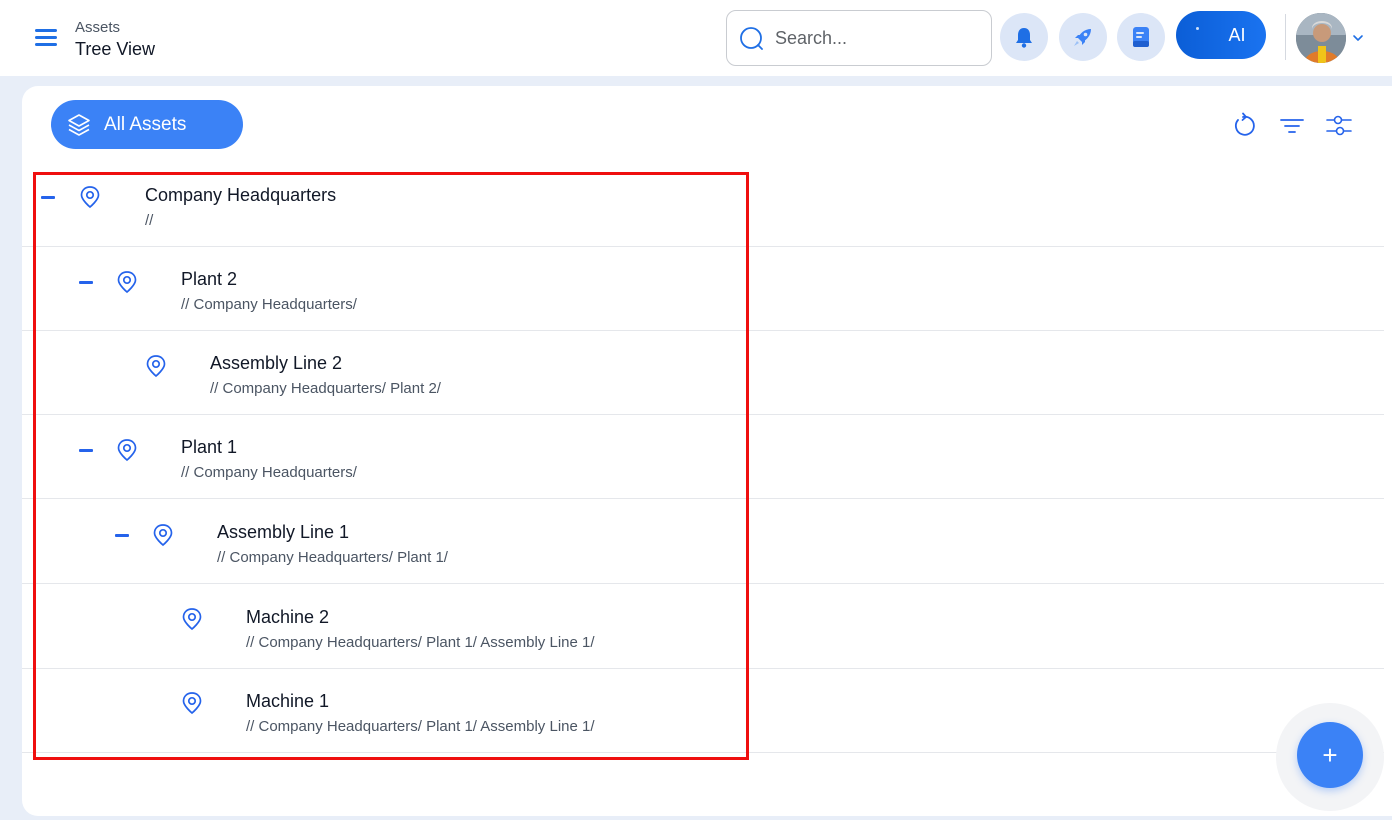 The height and width of the screenshot is (820, 1392). What do you see at coordinates (875, 38) in the screenshot?
I see `search-input` at bounding box center [875, 38].